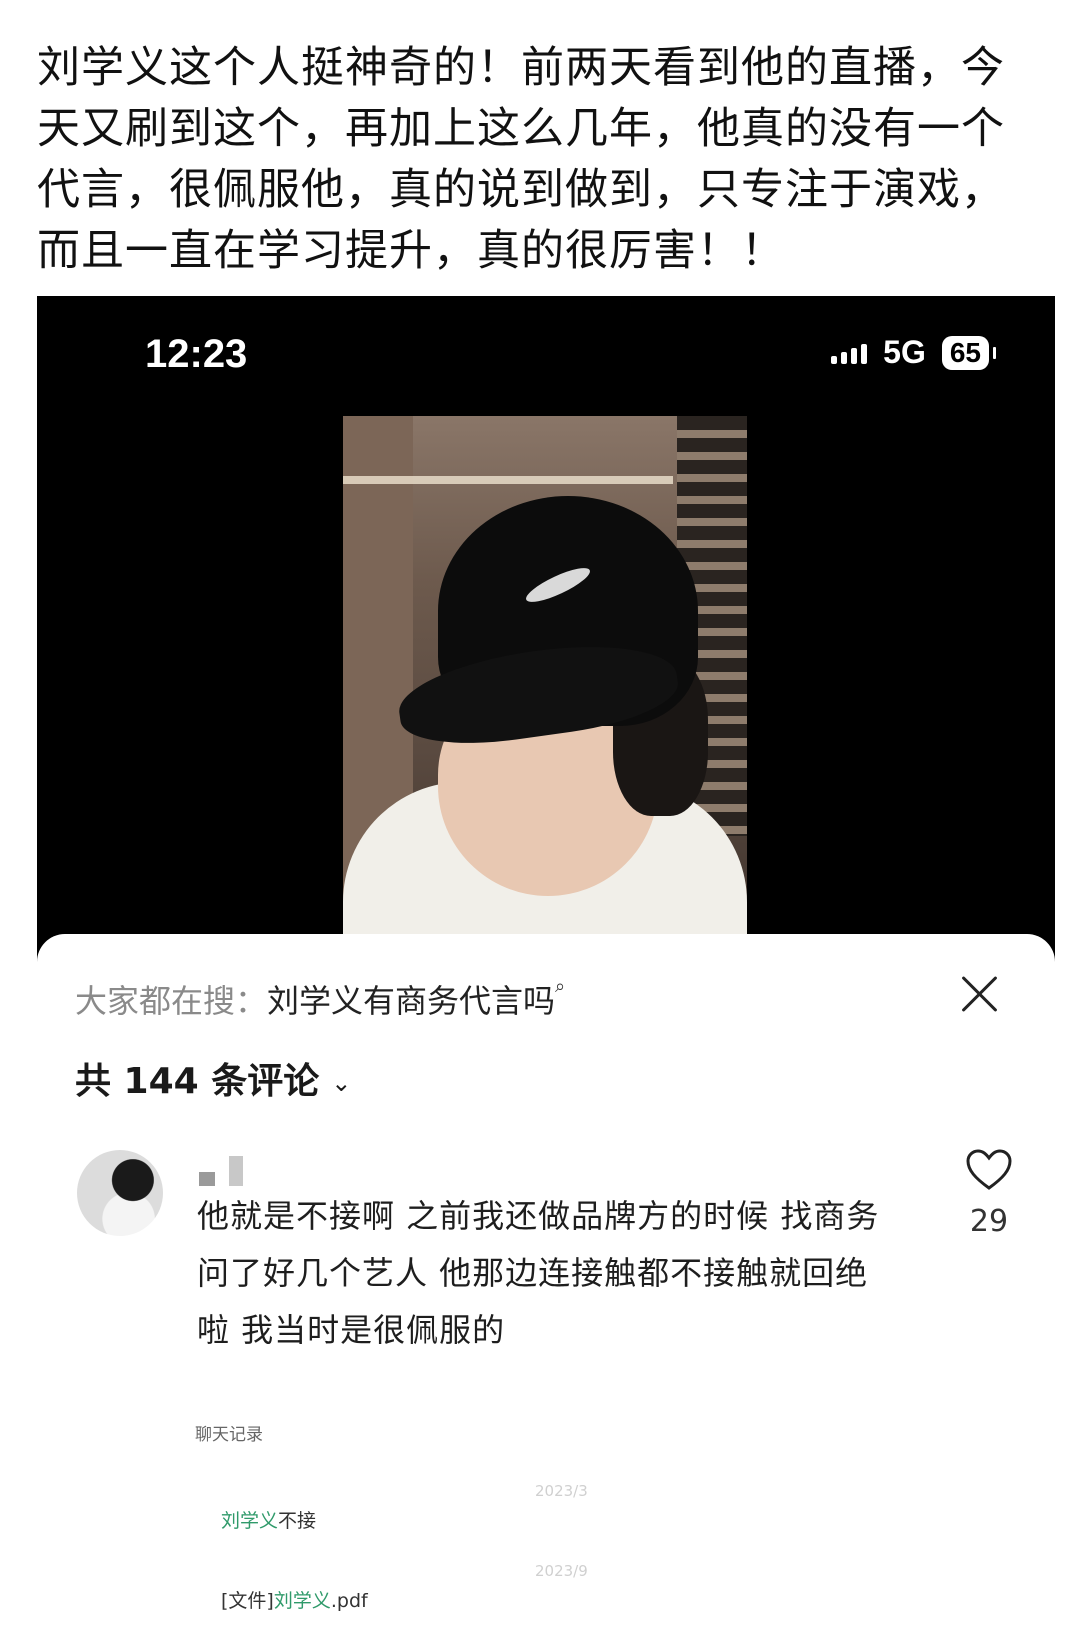 This screenshot has height=1635, width=1080. I want to click on chat-date: 2023/3, so click(561, 1491).